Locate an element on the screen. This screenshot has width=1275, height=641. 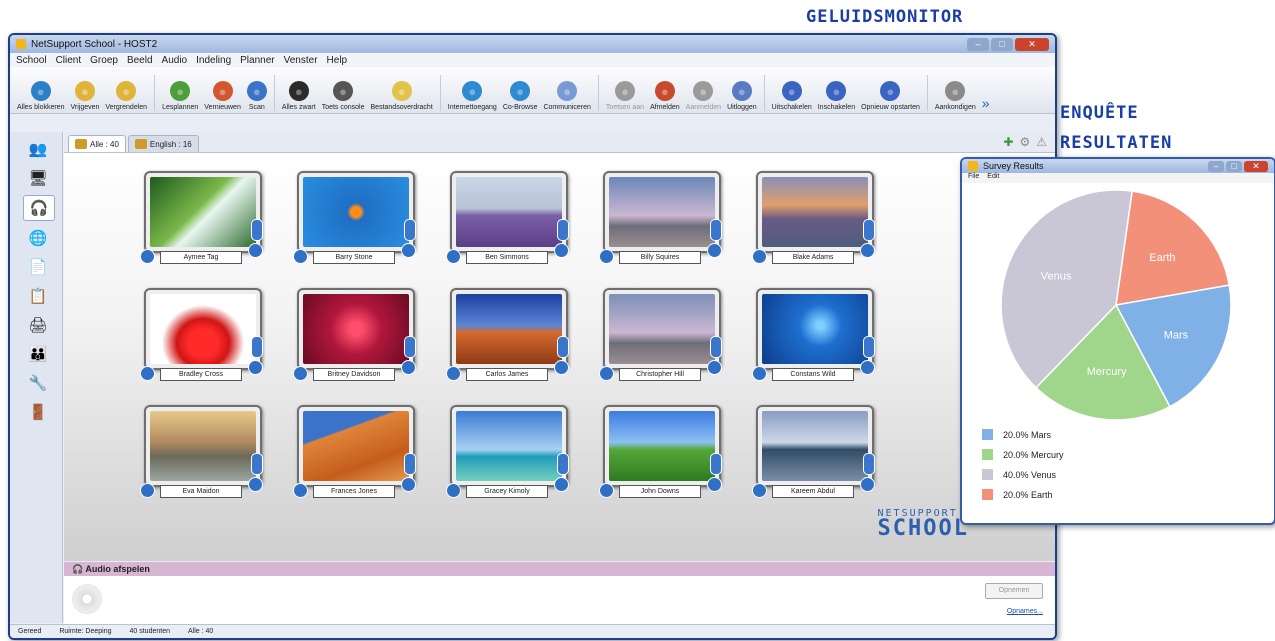
sidebar-printer-icon: 🖨 is located at coordinates (38, 325).